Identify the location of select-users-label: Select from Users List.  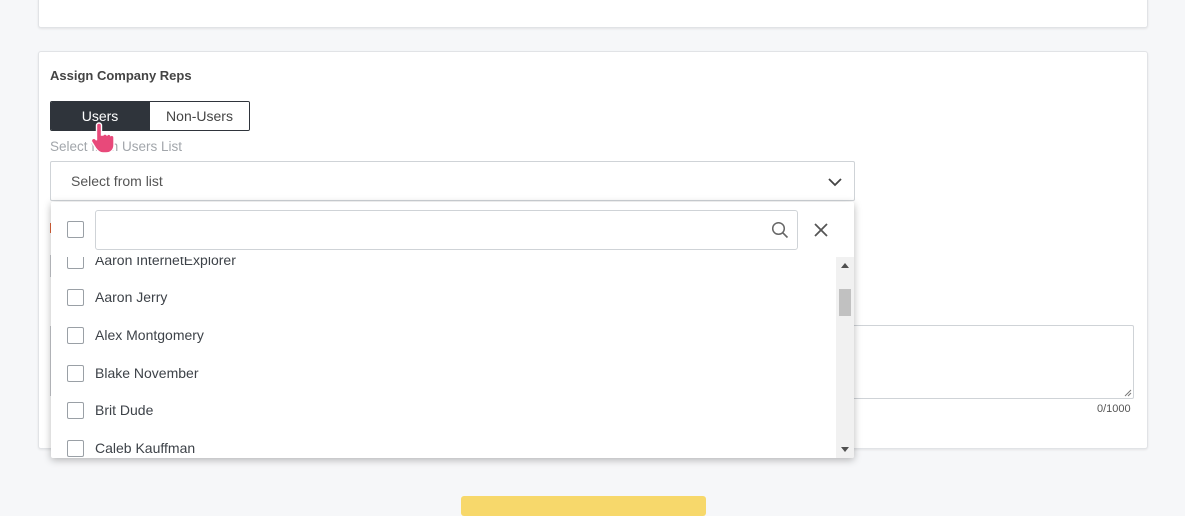
(116, 146).